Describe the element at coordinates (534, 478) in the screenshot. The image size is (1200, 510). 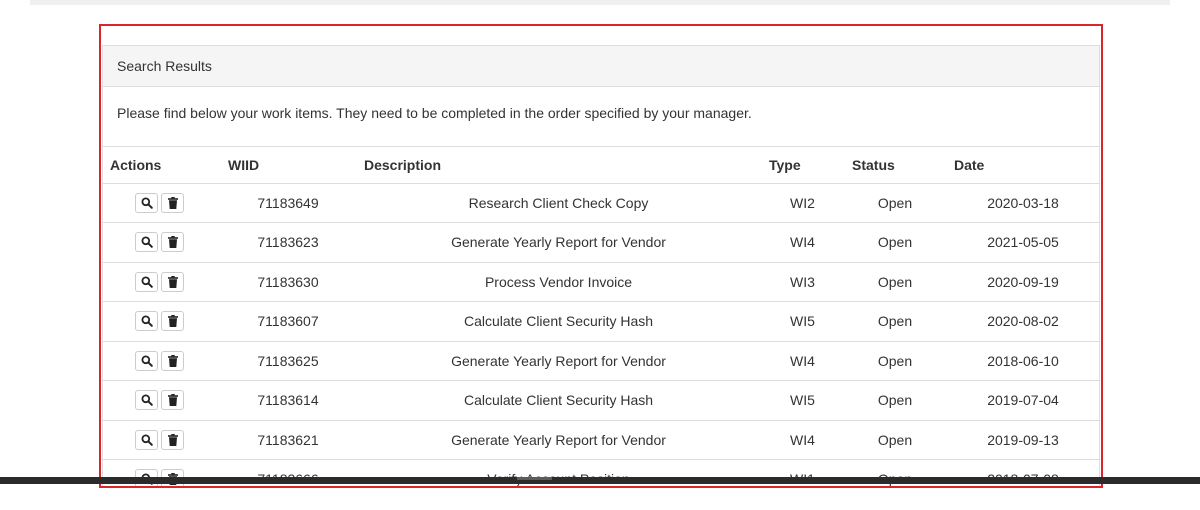
I see `scrollbar-thumb` at that location.